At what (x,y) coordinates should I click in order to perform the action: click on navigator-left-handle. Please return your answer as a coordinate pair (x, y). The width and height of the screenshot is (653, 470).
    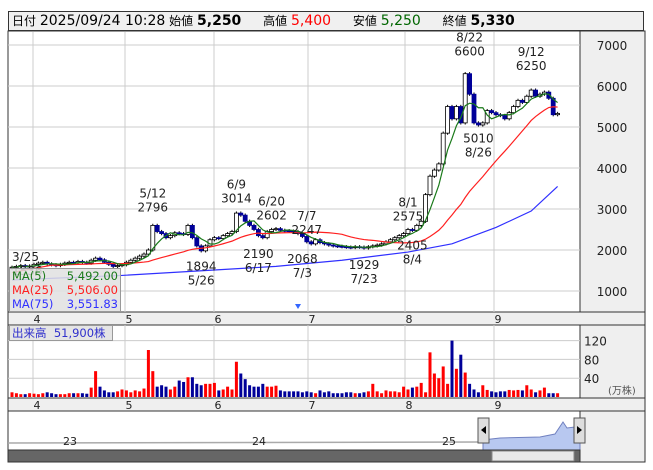
    Looking at the image, I should click on (483, 430).